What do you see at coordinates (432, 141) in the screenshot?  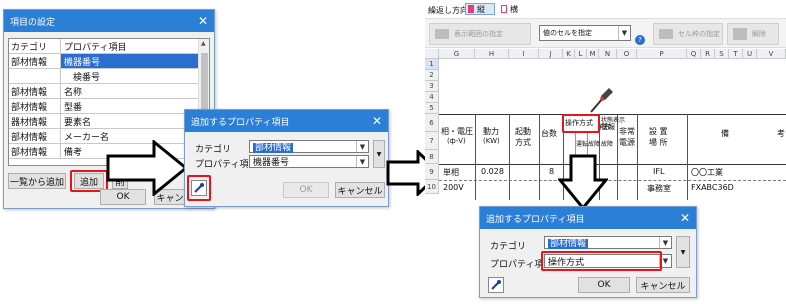 I see `row-header: 7` at bounding box center [432, 141].